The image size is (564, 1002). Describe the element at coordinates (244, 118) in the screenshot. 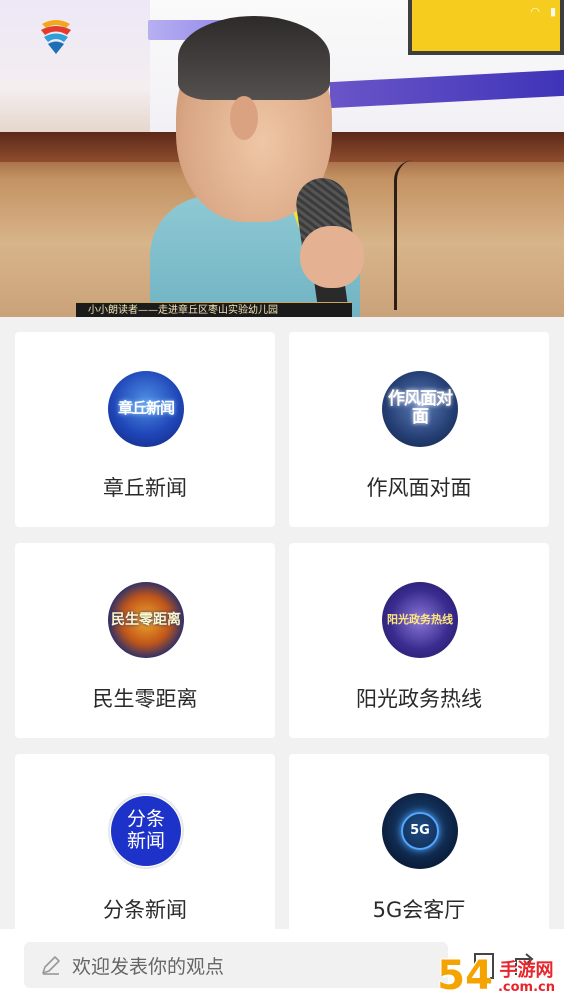

I see `child-ear` at that location.